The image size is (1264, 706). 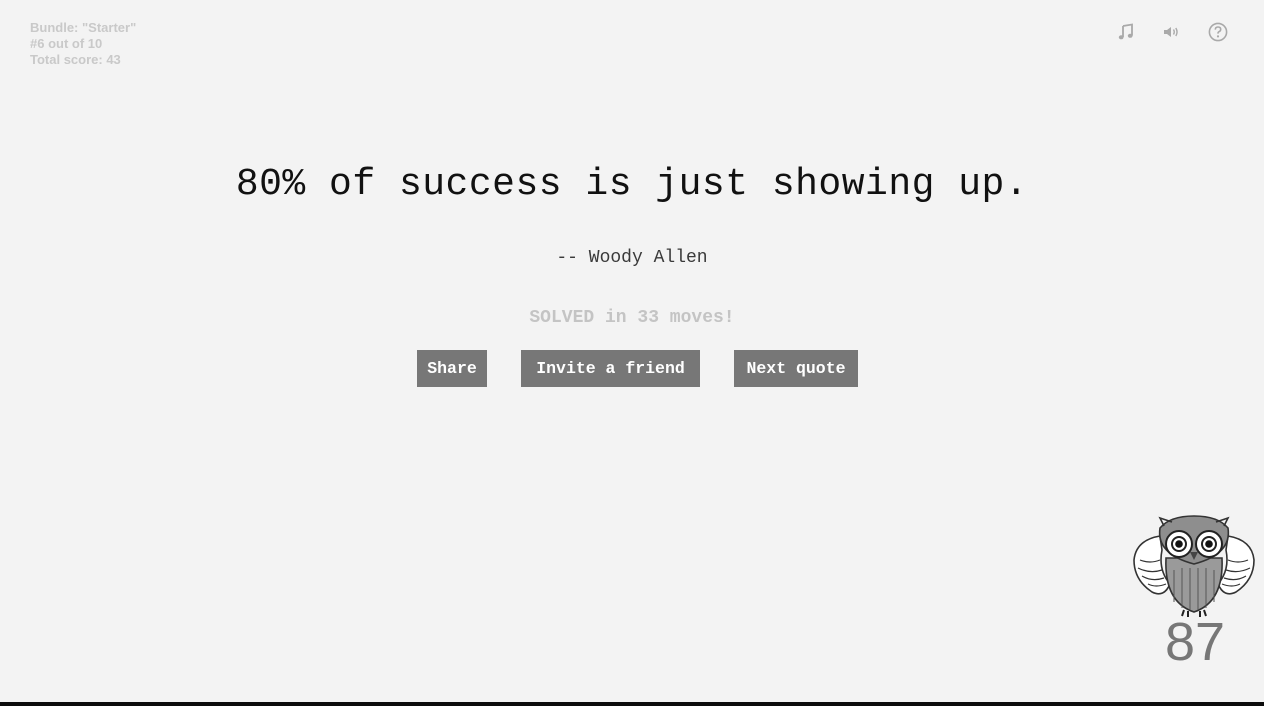 I want to click on total-score-label: Total score: 43, so click(x=75, y=59).